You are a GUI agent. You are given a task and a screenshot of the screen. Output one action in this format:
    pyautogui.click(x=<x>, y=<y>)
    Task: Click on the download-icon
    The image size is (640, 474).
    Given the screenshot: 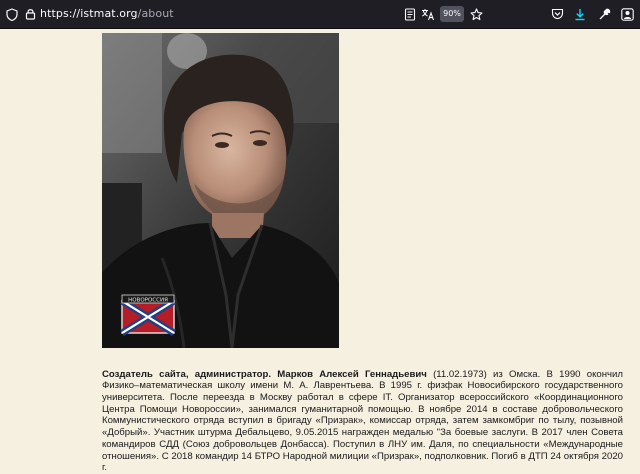 What is the action you would take?
    pyautogui.click(x=580, y=14)
    